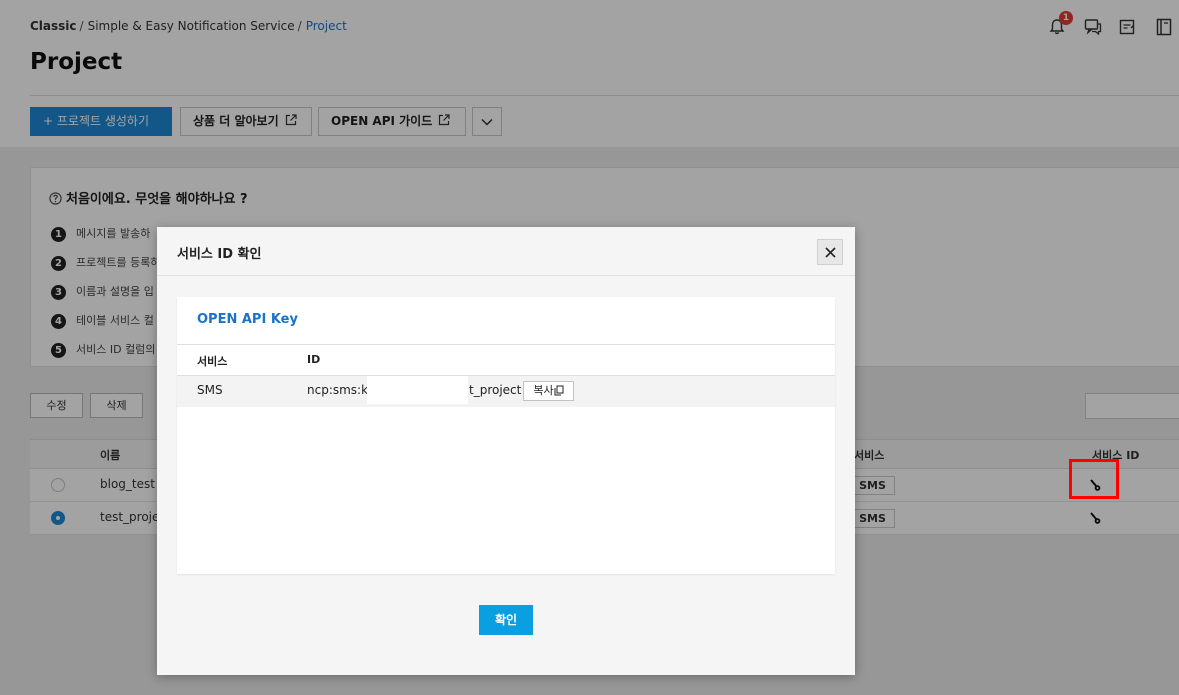 Image resolution: width=1179 pixels, height=695 pixels. Describe the element at coordinates (219, 254) in the screenshot. I see `modal-title: 서비스 ID 확인` at that location.